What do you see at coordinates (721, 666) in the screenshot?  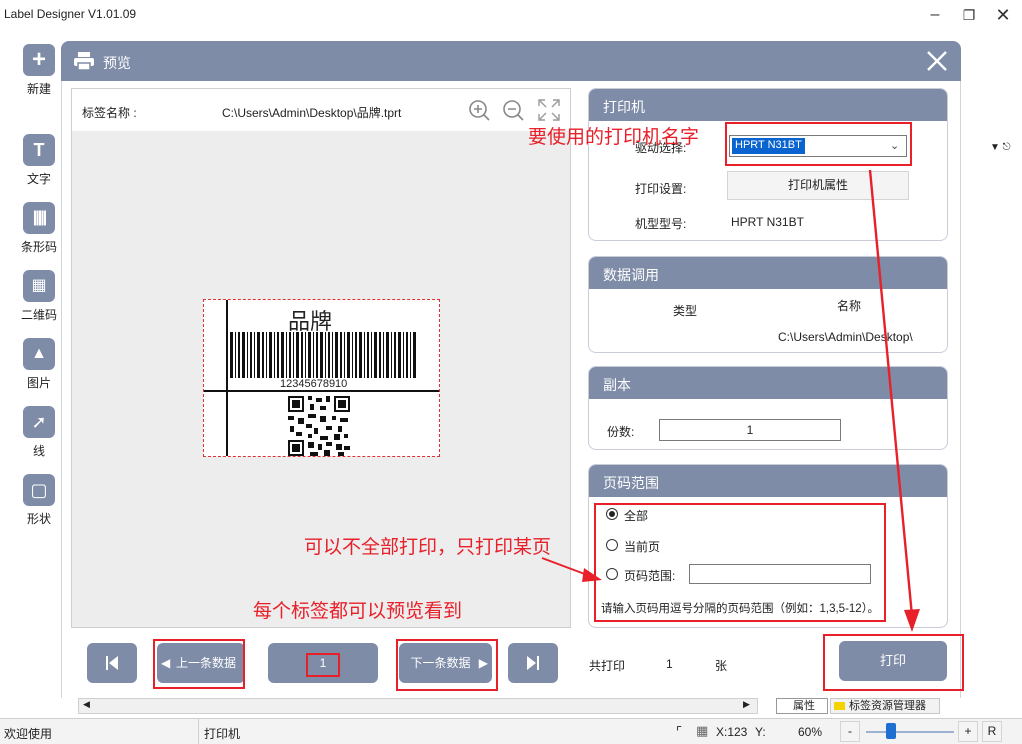 I see `total-print-suffix: 张` at bounding box center [721, 666].